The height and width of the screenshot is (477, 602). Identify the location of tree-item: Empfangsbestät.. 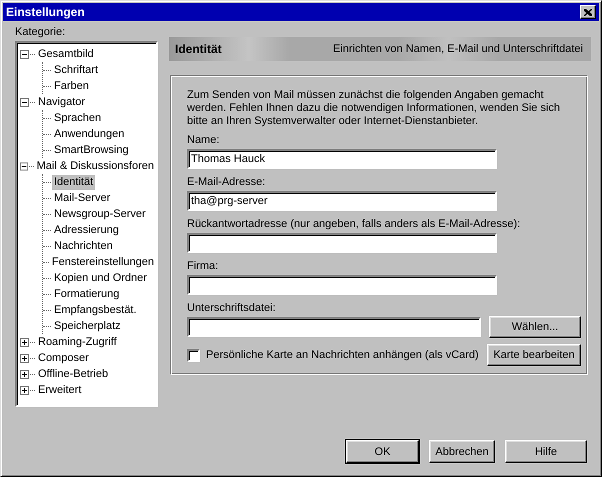
(95, 310).